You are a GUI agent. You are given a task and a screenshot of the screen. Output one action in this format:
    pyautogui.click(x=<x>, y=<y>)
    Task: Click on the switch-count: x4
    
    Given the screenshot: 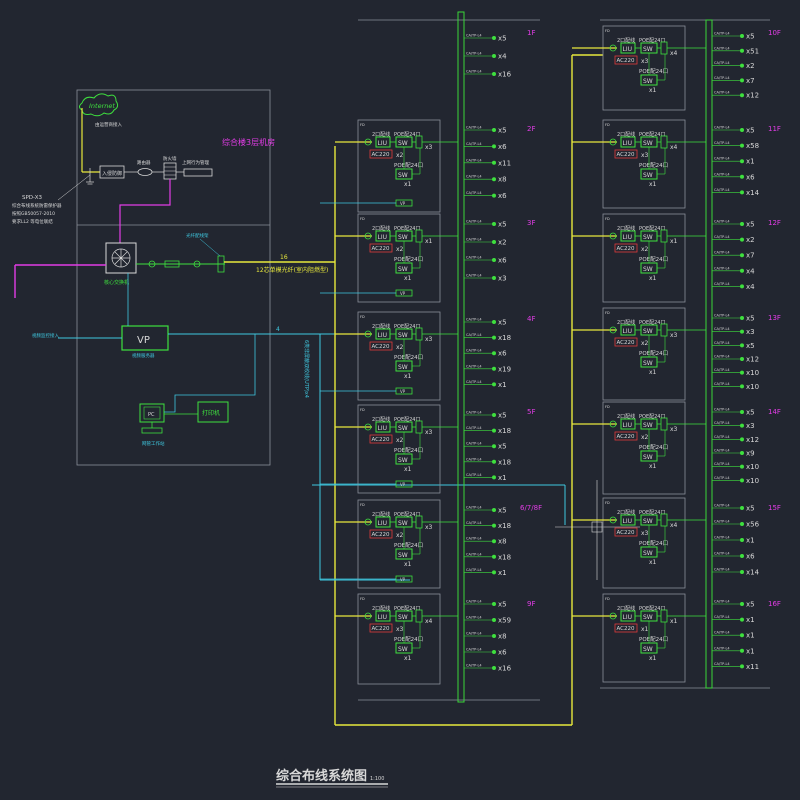 What is the action you would take?
    pyautogui.click(x=429, y=621)
    